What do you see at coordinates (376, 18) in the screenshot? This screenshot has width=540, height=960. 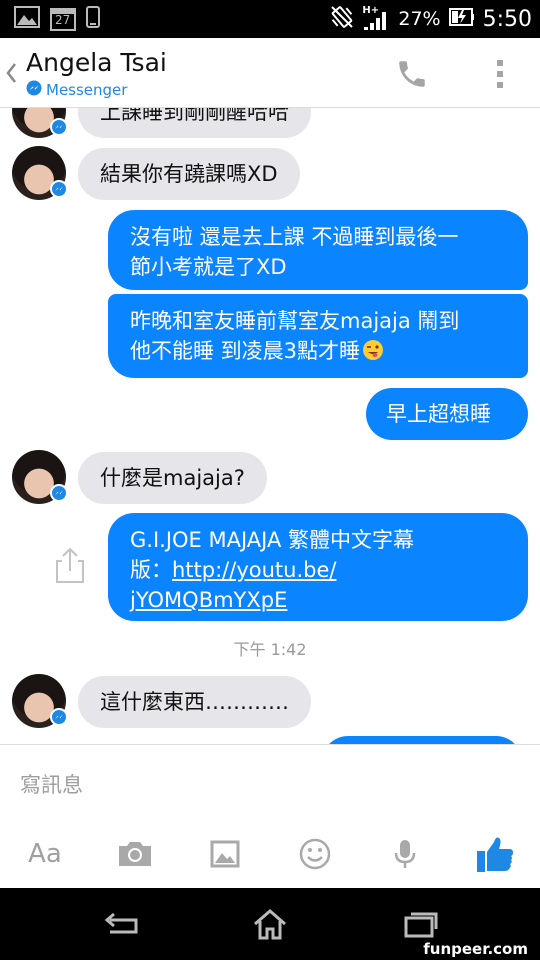 I see `signal-icon: H+` at bounding box center [376, 18].